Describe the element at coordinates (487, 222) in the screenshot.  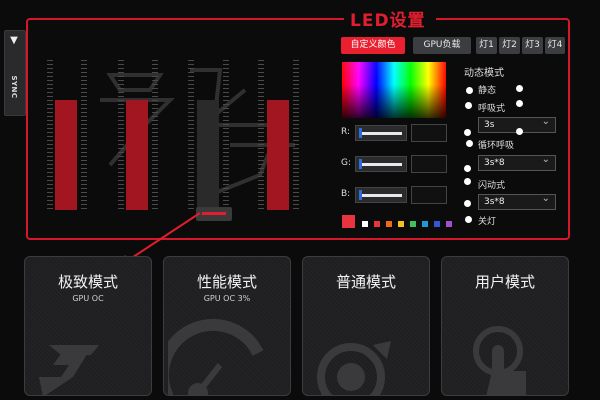
I see `mode-off-label: 关灯` at that location.